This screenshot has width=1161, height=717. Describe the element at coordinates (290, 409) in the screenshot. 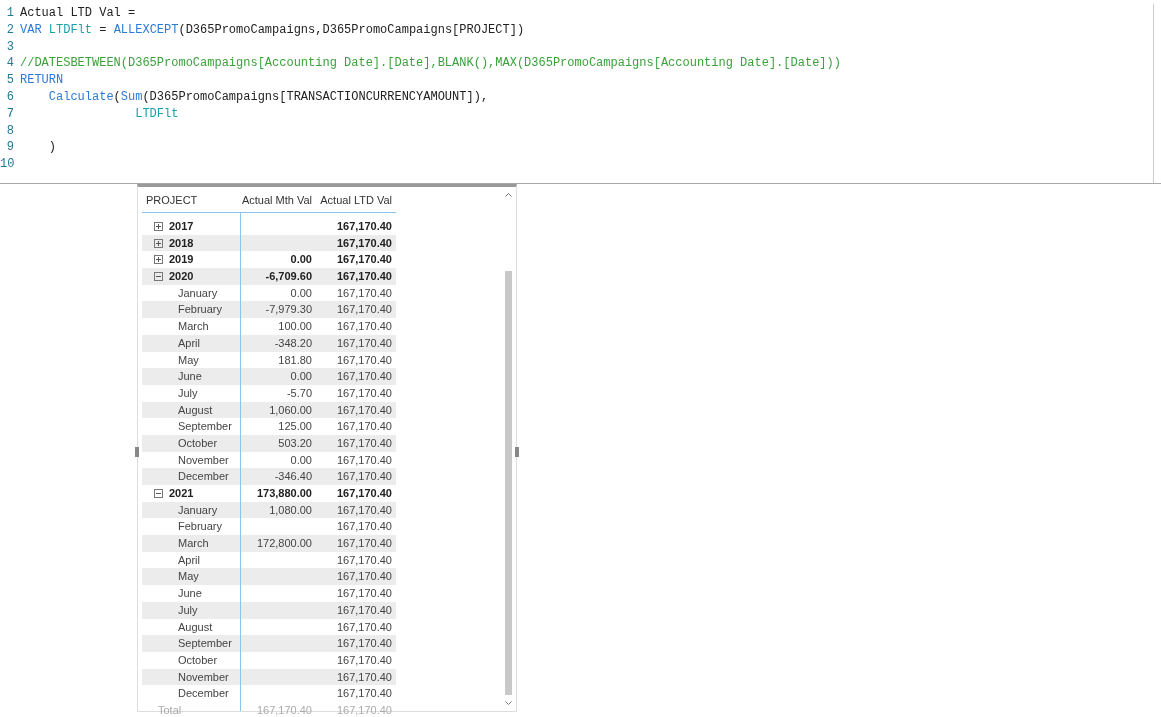

I see `table-cell: 1,060.00` at that location.